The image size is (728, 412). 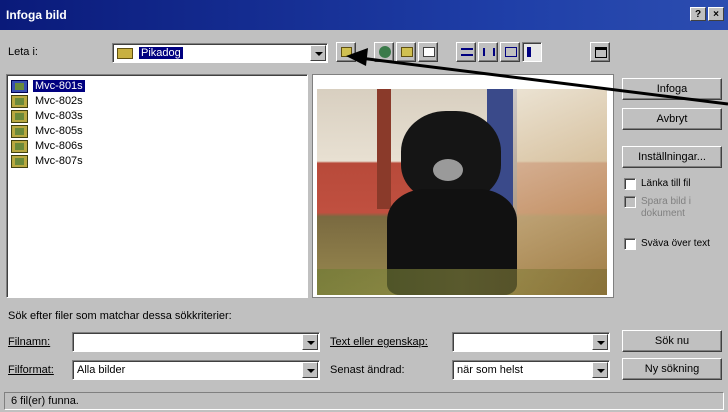 What do you see at coordinates (36, 15) in the screenshot?
I see `dialog-title: Infoga bild` at bounding box center [36, 15].